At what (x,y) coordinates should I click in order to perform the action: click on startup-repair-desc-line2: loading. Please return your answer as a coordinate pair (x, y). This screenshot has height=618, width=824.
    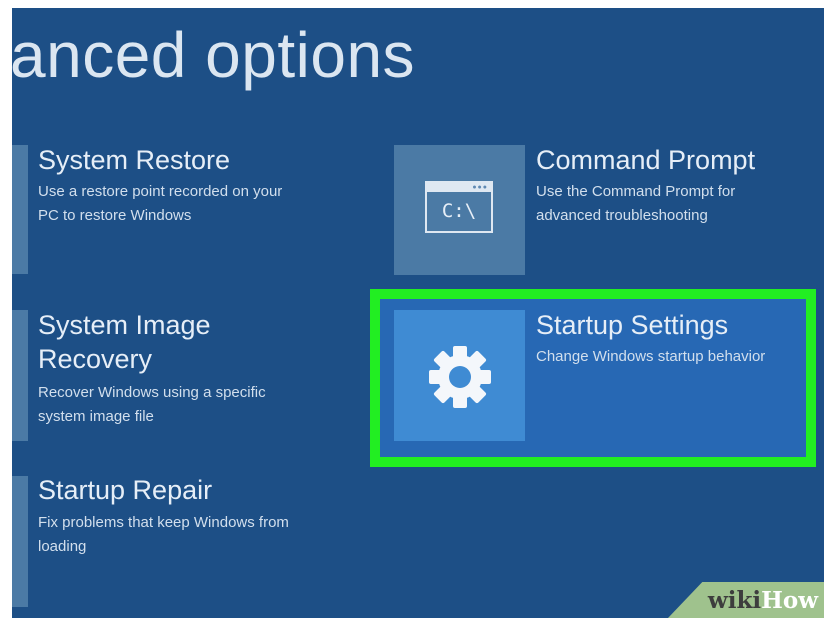
    Looking at the image, I should click on (62, 546).